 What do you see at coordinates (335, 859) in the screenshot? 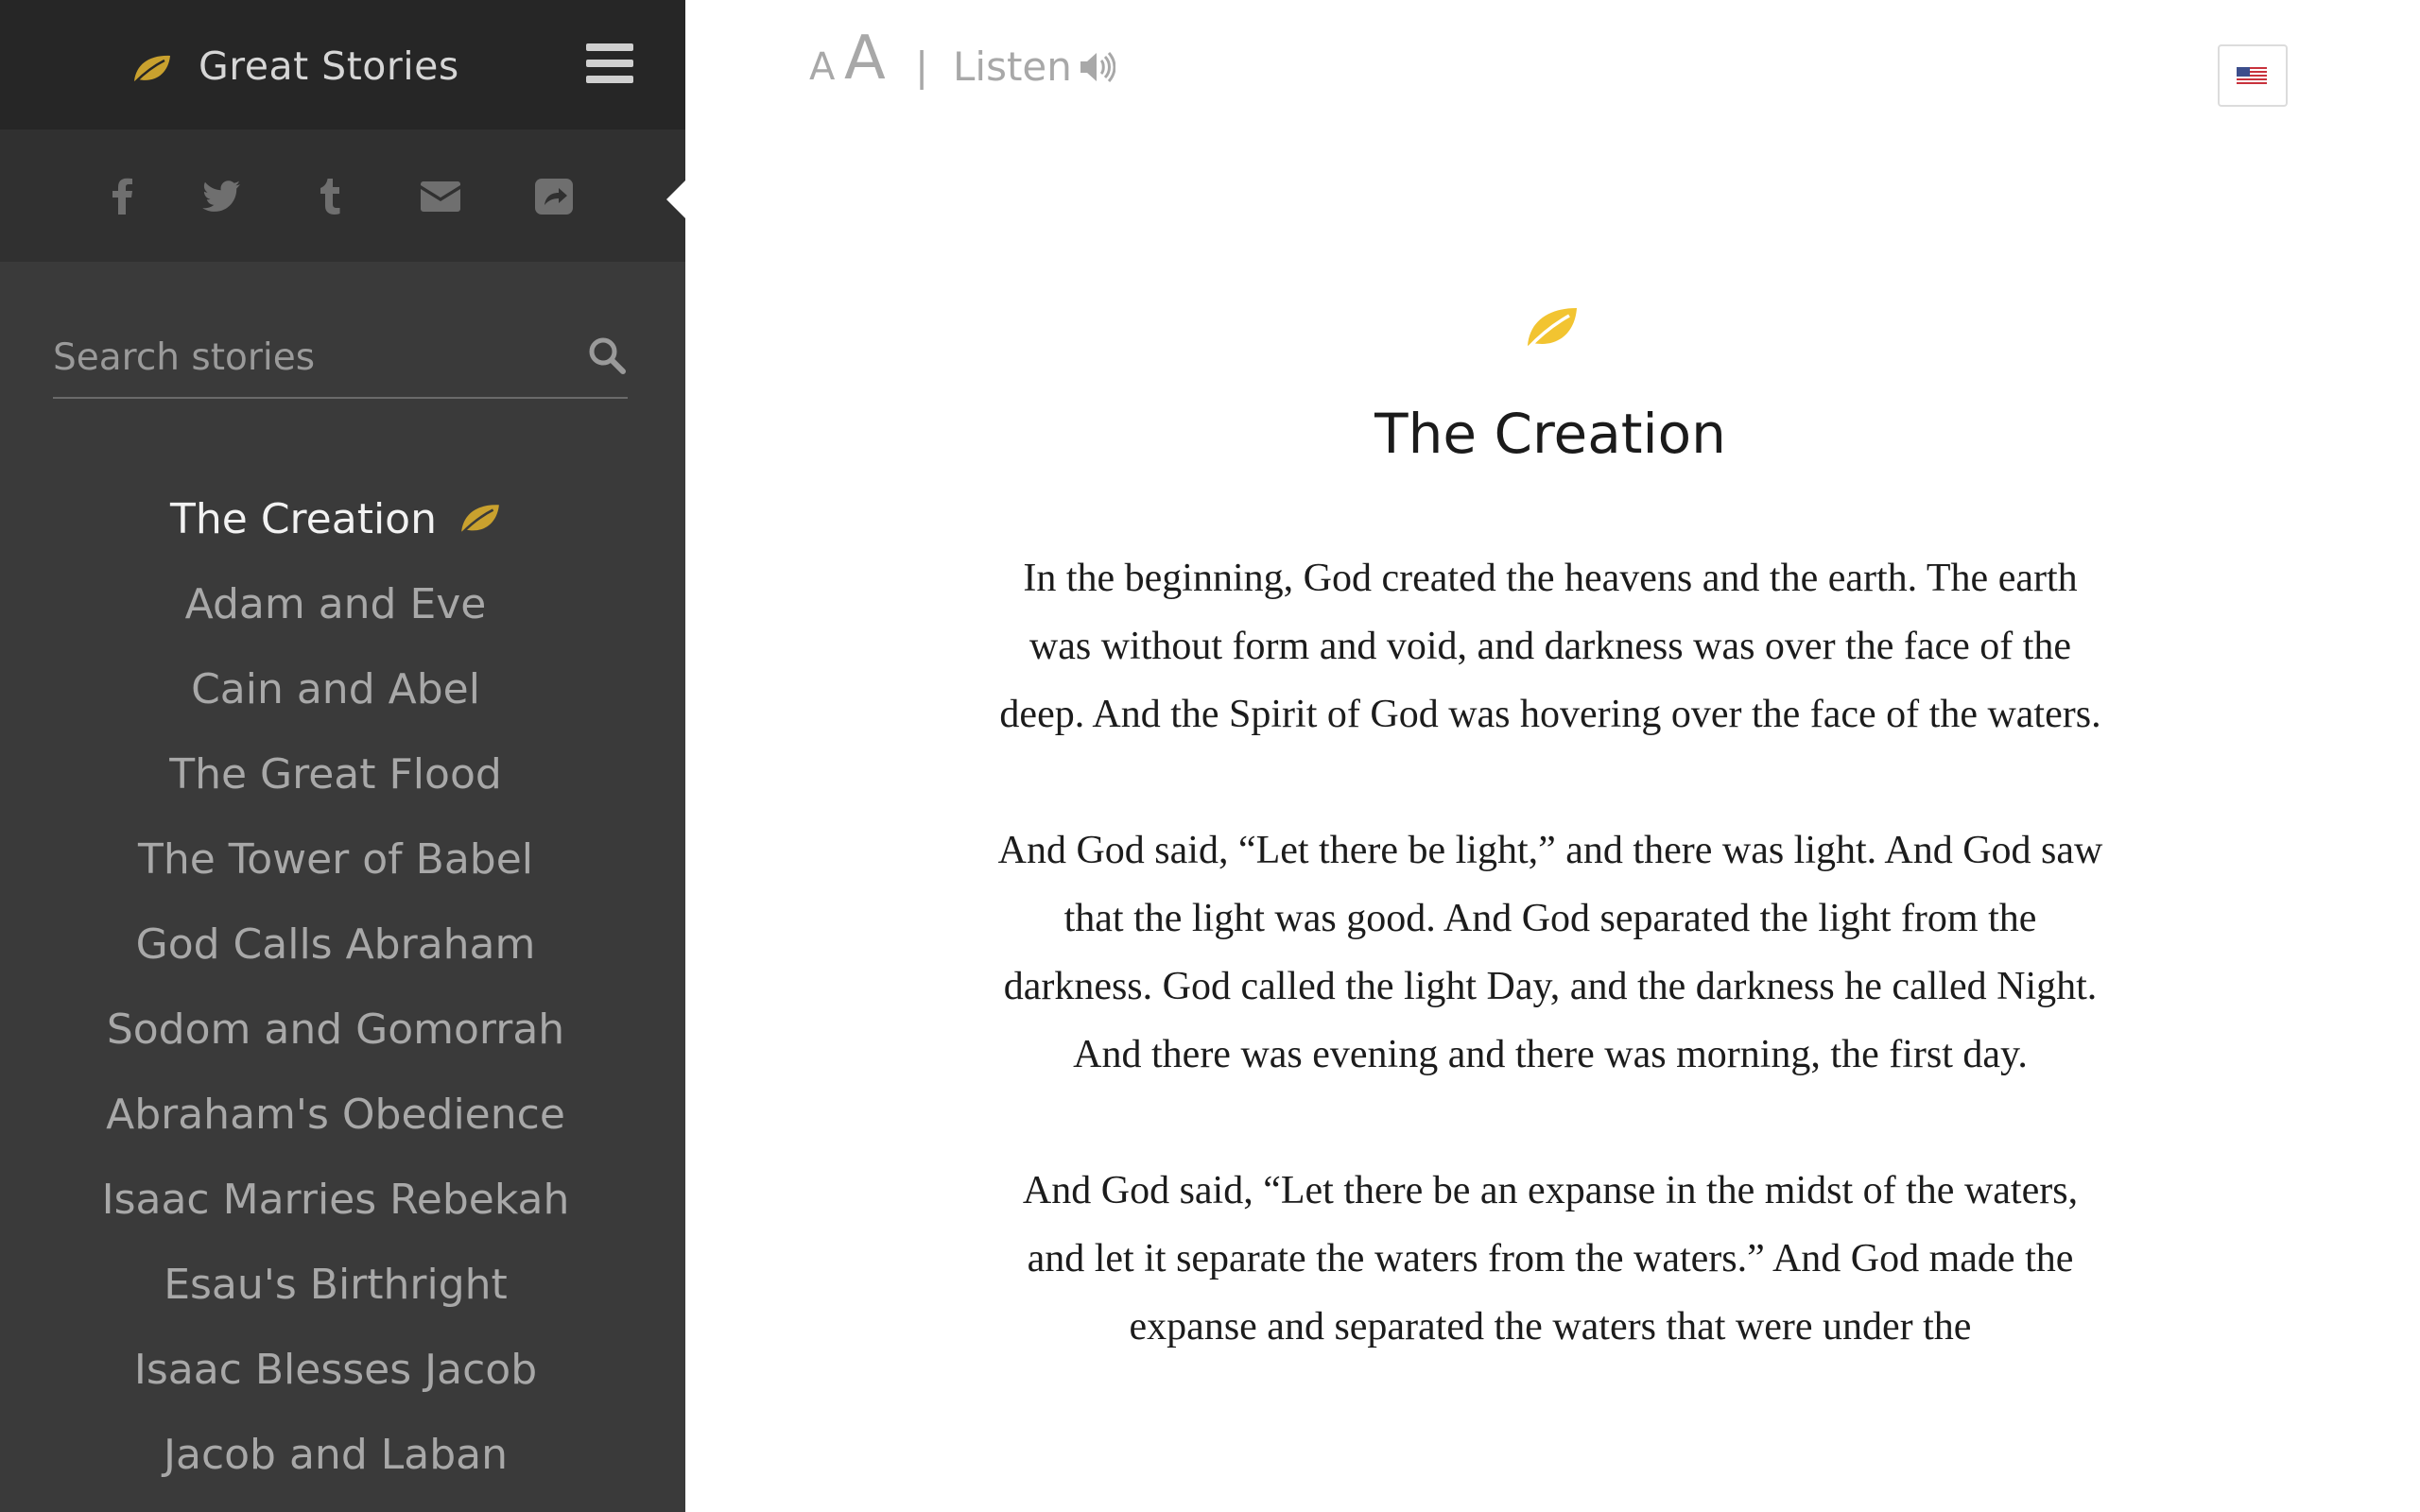
I see `story-item-the-tower-of-babel: The Tower of Babel` at bounding box center [335, 859].